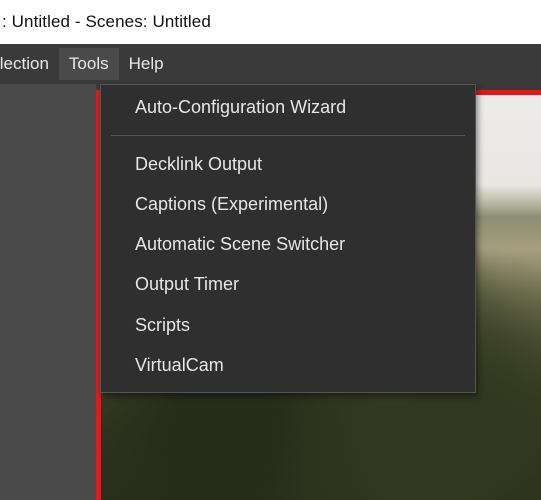 The image size is (541, 500). I want to click on menu-item-decklink-output: Decklink Output, so click(198, 164).